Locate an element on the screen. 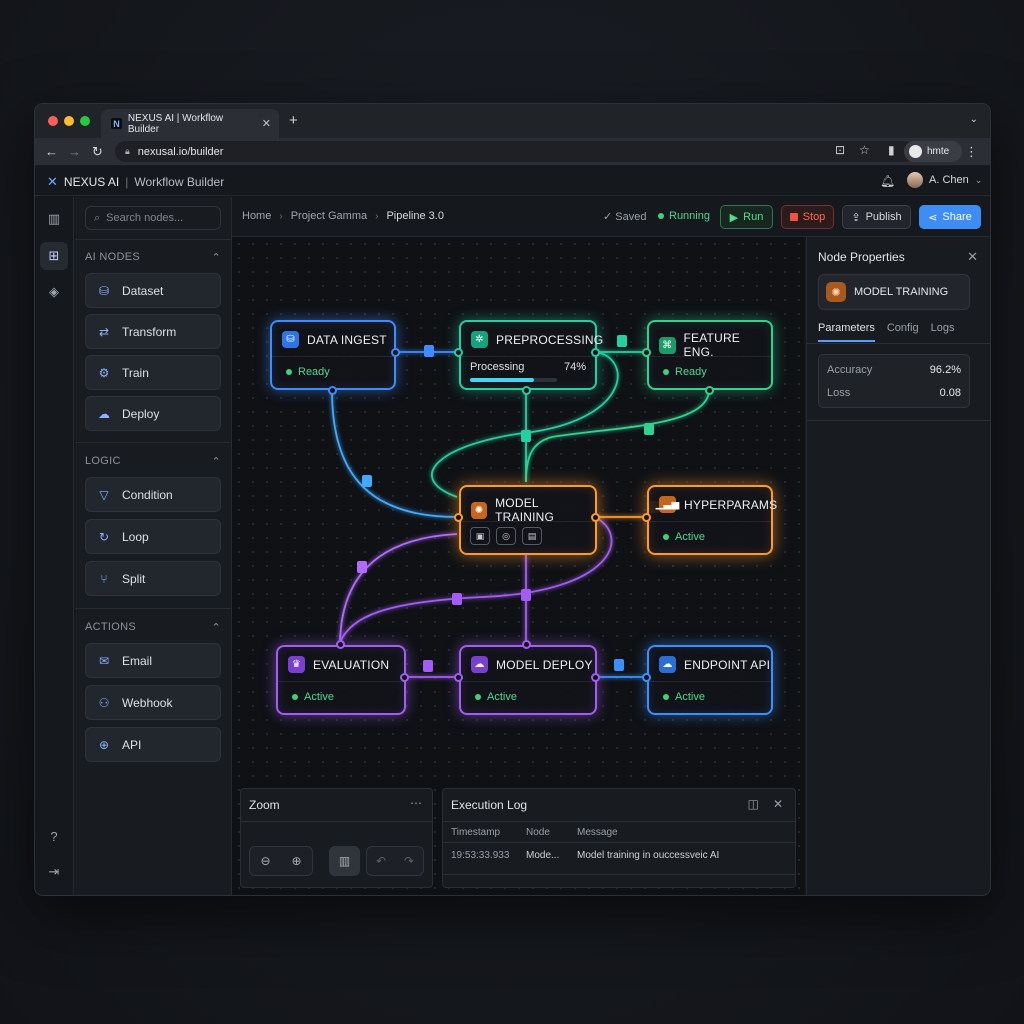 This screenshot has width=1024, height=1024. site-info-icon: ⊡ is located at coordinates (840, 150).